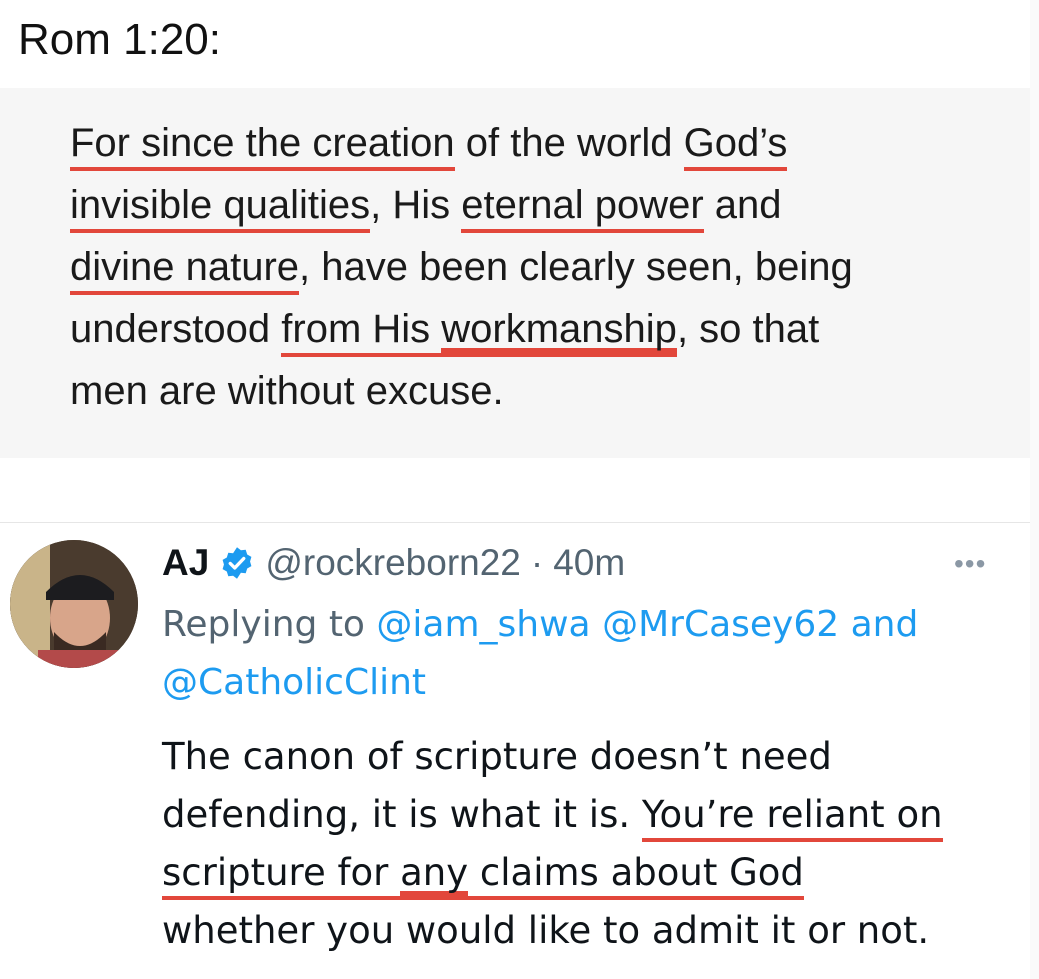 Image resolution: width=1039 pixels, height=979 pixels. What do you see at coordinates (262, 146) in the screenshot?
I see `underlined-phrase: For since the creation` at bounding box center [262, 146].